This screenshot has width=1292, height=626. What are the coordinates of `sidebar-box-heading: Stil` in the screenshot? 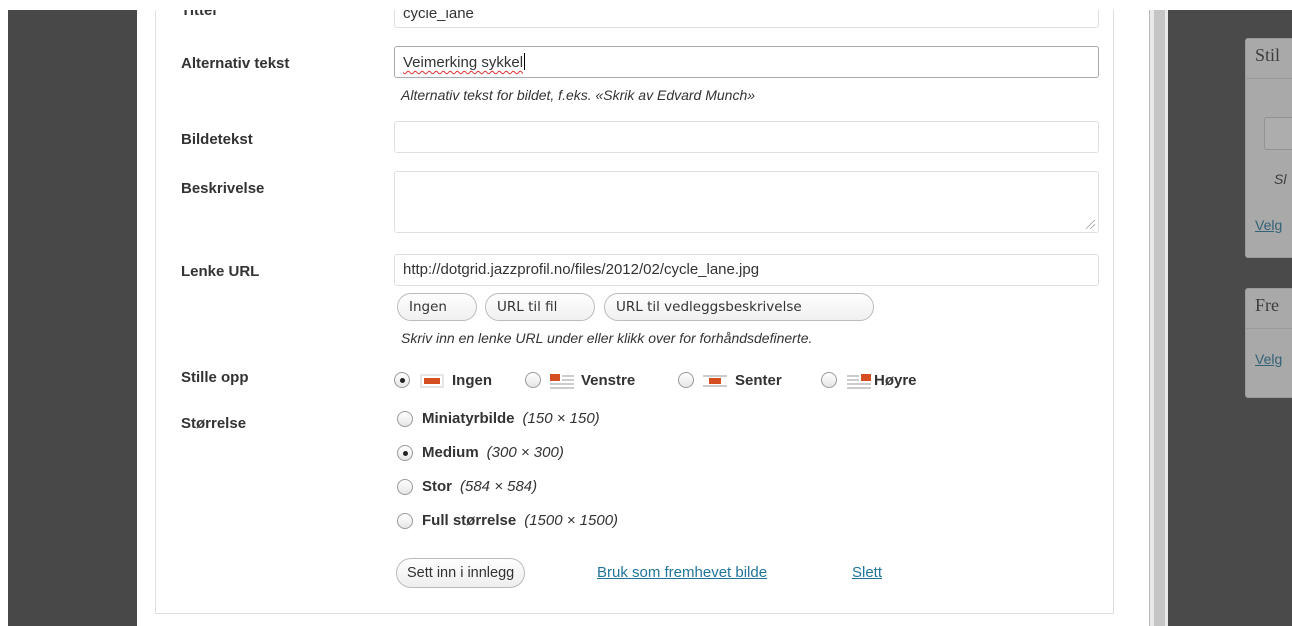 It's located at (1269, 59).